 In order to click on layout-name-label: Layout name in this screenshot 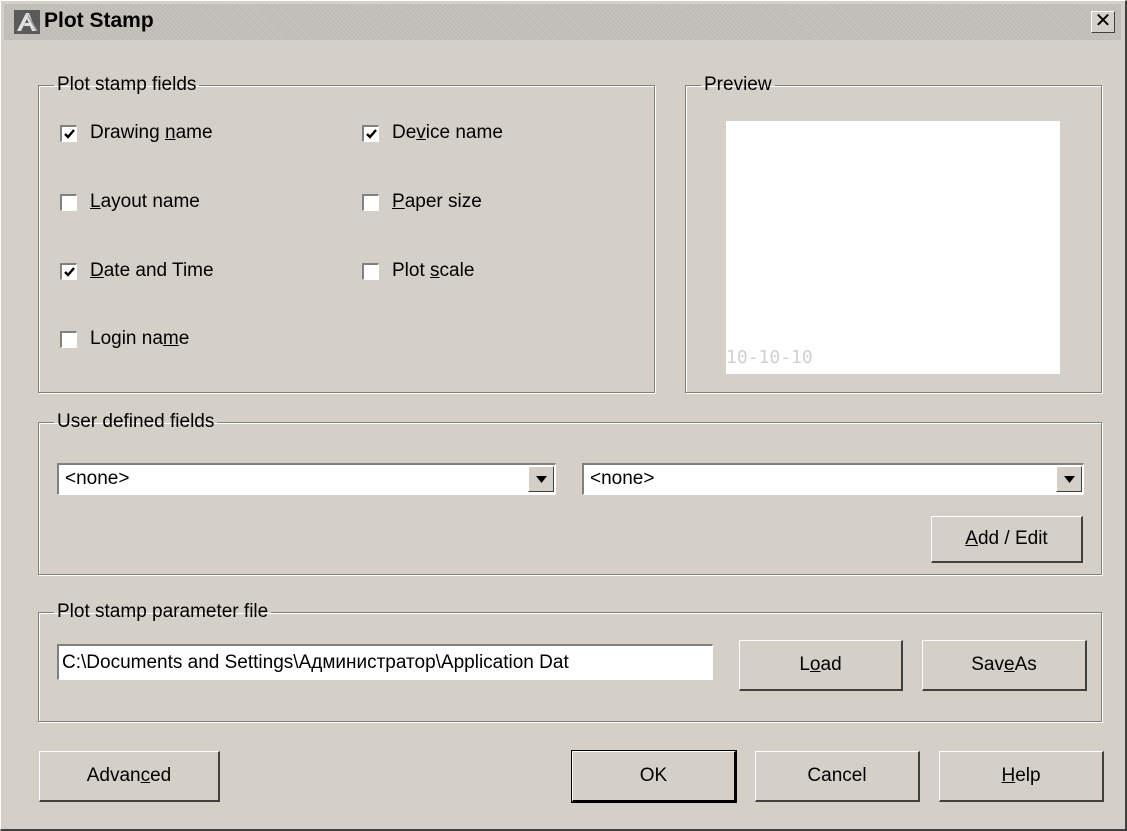, I will do `click(145, 201)`.